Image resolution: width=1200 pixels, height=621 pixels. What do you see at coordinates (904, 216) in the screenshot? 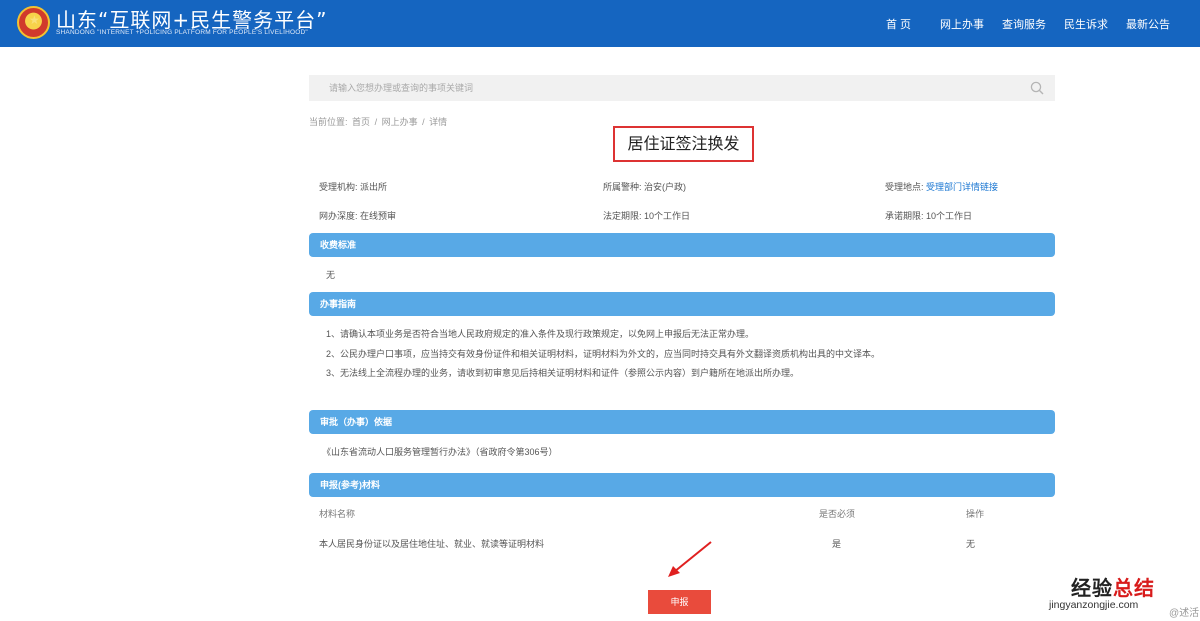
I see `promise-period-label: 承诺期限:` at bounding box center [904, 216].